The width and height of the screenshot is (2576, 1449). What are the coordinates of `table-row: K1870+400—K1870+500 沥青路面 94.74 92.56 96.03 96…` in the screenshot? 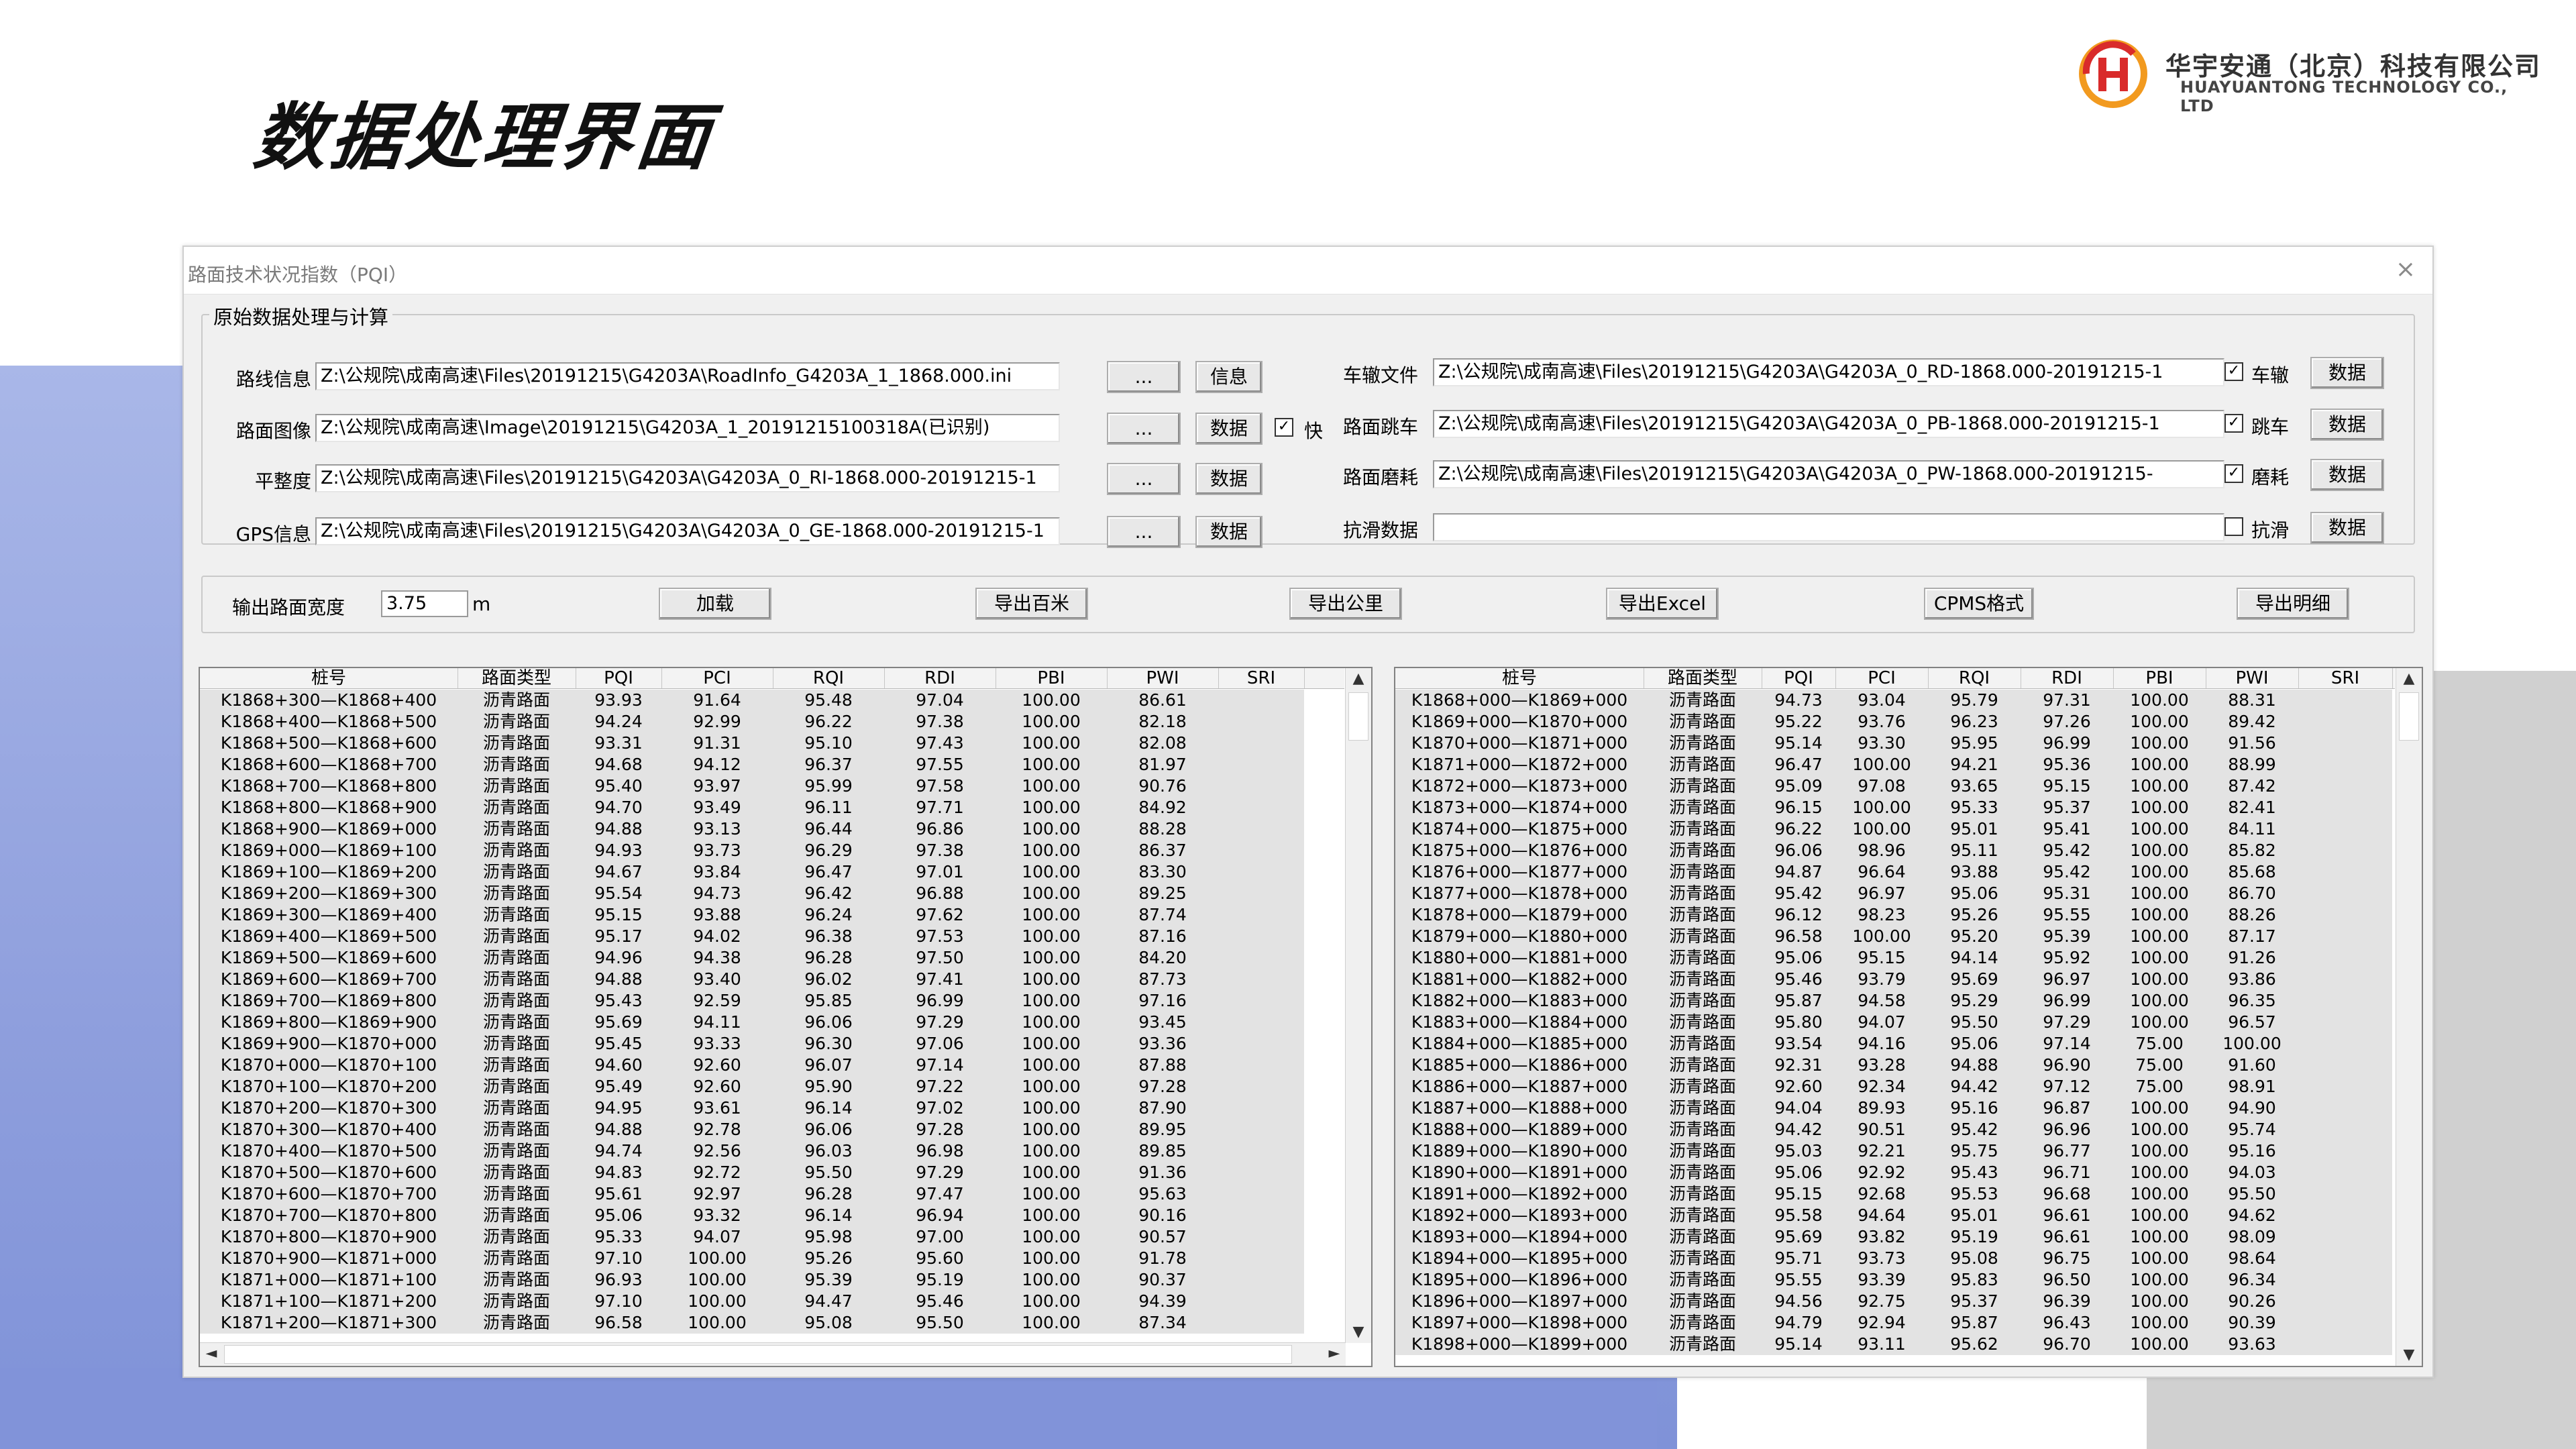 It's located at (752, 1151).